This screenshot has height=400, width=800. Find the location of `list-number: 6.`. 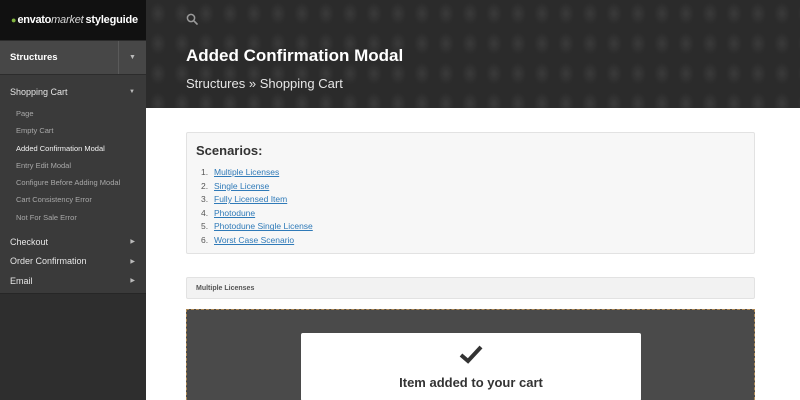

list-number: 6. is located at coordinates (205, 239).